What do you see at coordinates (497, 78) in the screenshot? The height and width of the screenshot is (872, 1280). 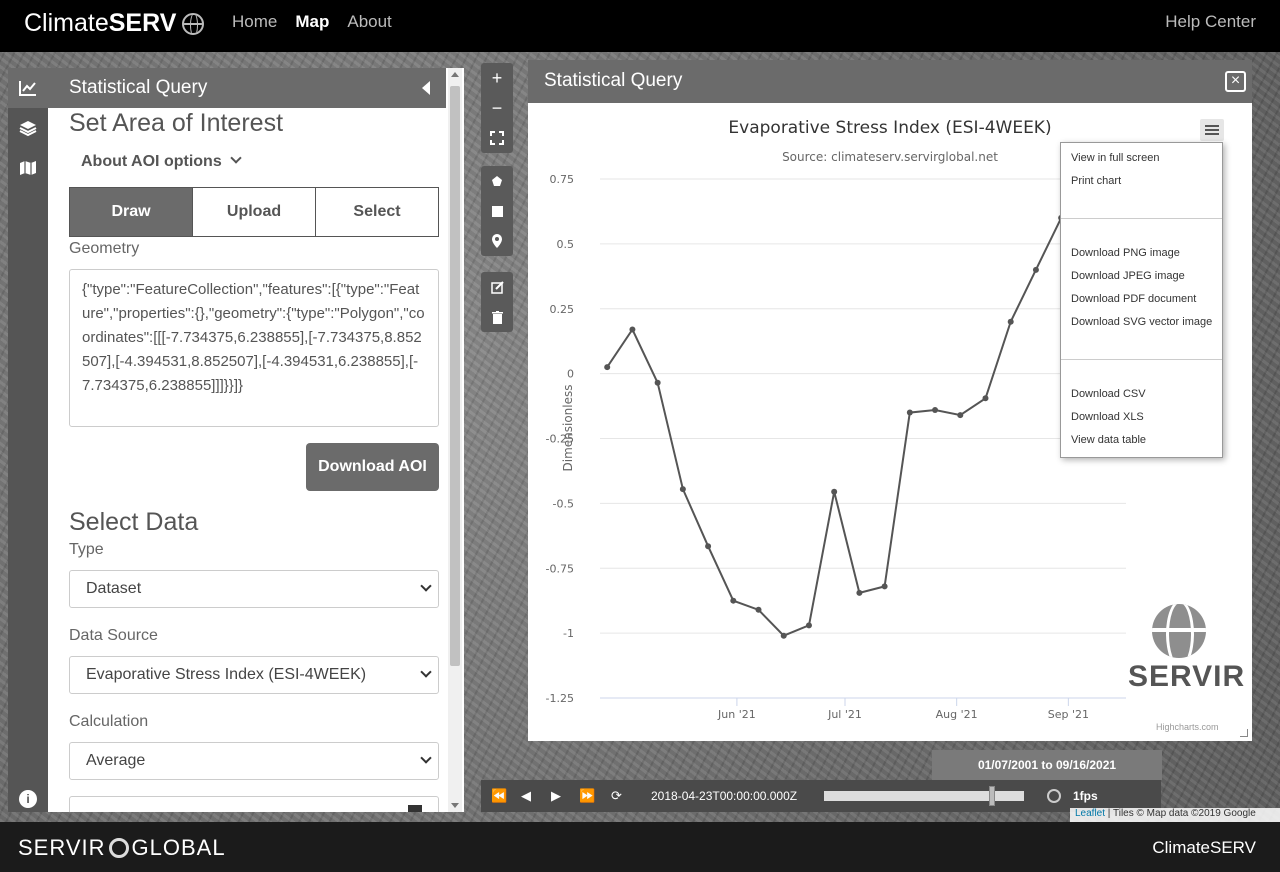 I see `zoom-in-button: +` at bounding box center [497, 78].